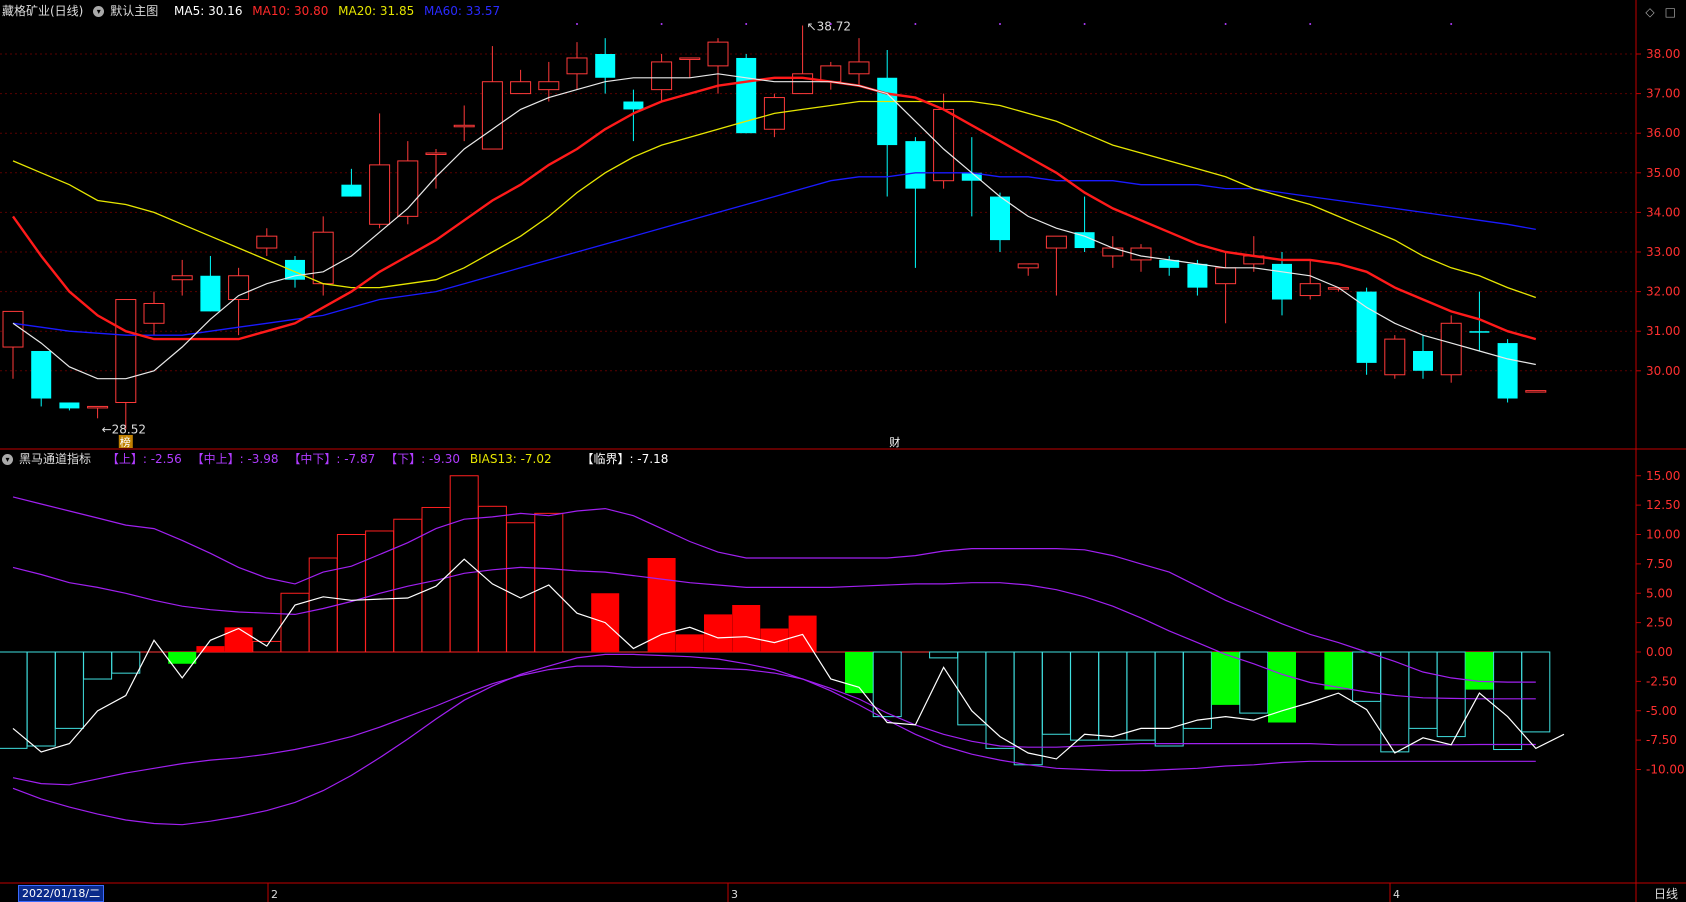 The image size is (1686, 902). What do you see at coordinates (1649, 12) in the screenshot?
I see `diamond-icon: ◇` at bounding box center [1649, 12].